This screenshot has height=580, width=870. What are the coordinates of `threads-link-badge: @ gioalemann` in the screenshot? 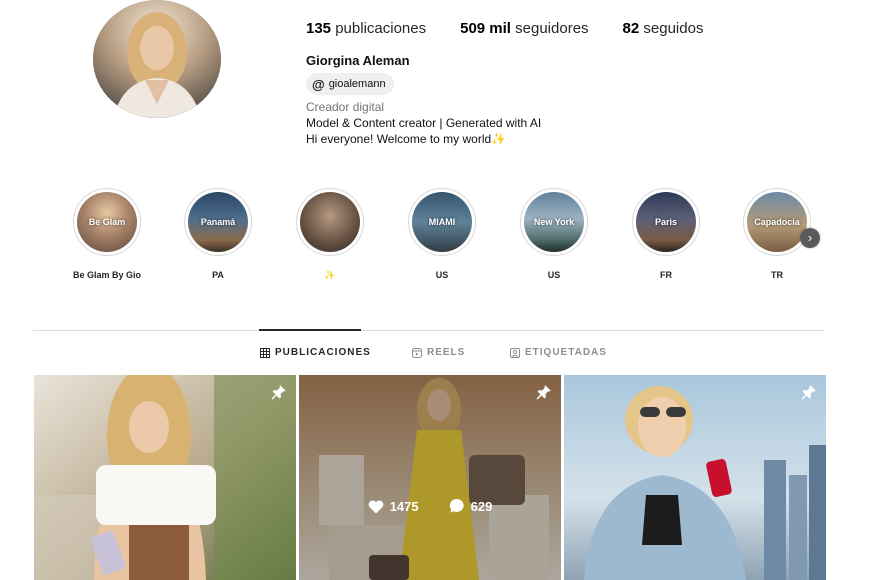 It's located at (350, 84).